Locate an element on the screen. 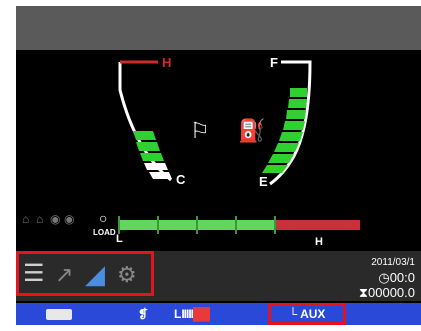 The height and width of the screenshot is (331, 421). aux-icon: └ is located at coordinates (293, 314).